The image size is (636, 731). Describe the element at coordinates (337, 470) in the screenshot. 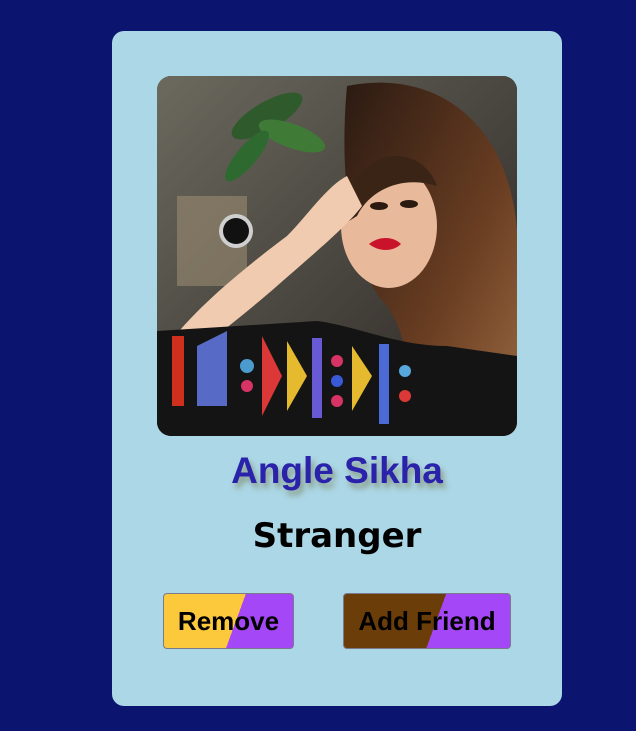

I see `profile-name: Angle Sikha` at that location.